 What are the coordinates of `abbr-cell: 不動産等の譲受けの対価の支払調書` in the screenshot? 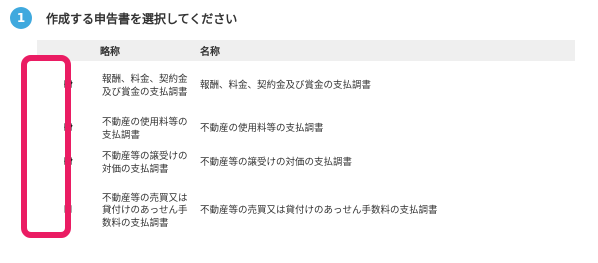 It's located at (145, 163).